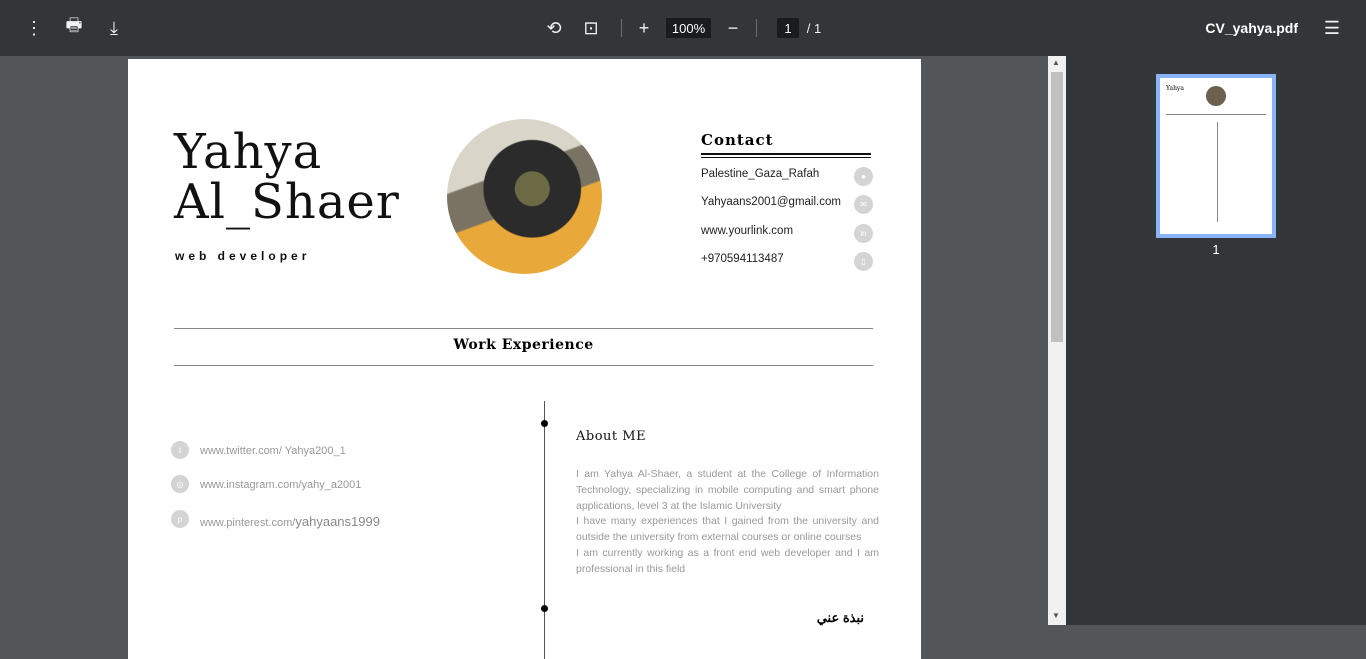  I want to click on name-last: Al_Shaer, so click(287, 202).